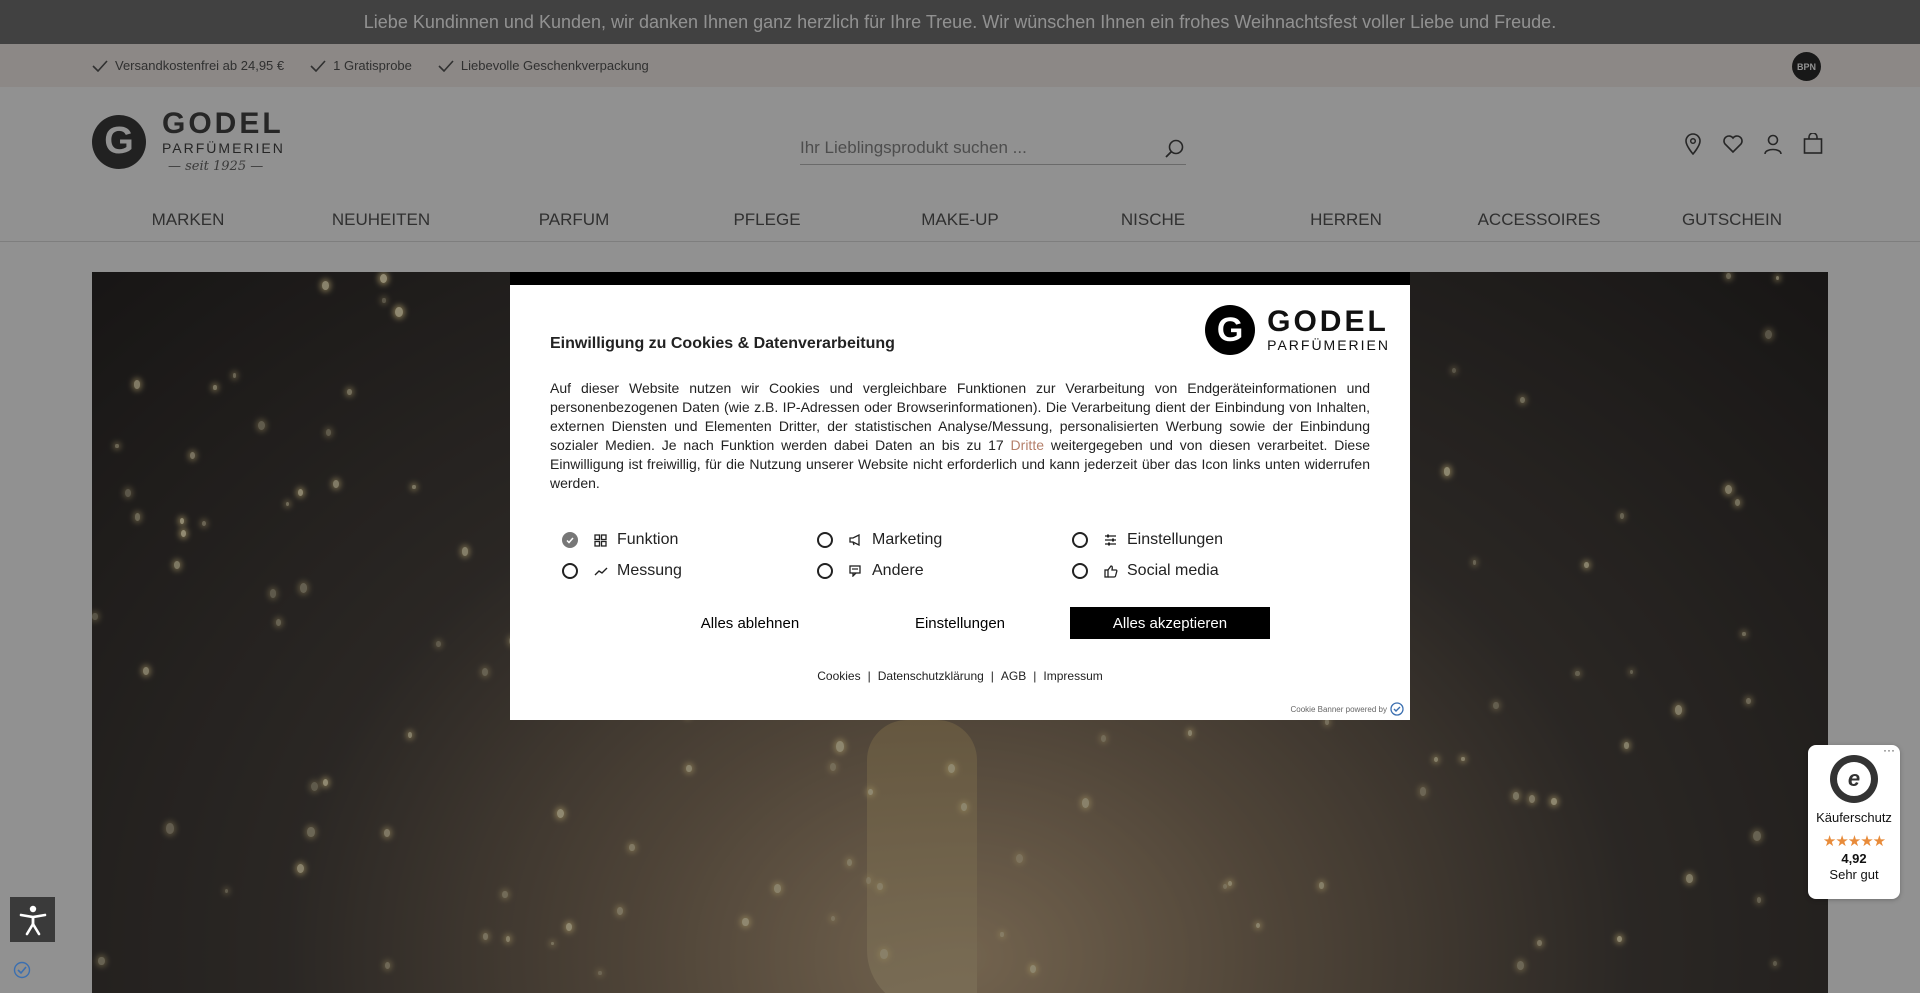  I want to click on option-social-media: Social media, so click(1187, 571).